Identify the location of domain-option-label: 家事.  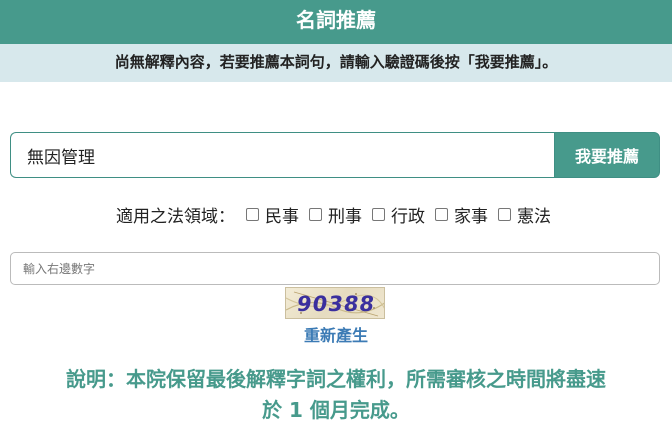
(471, 216).